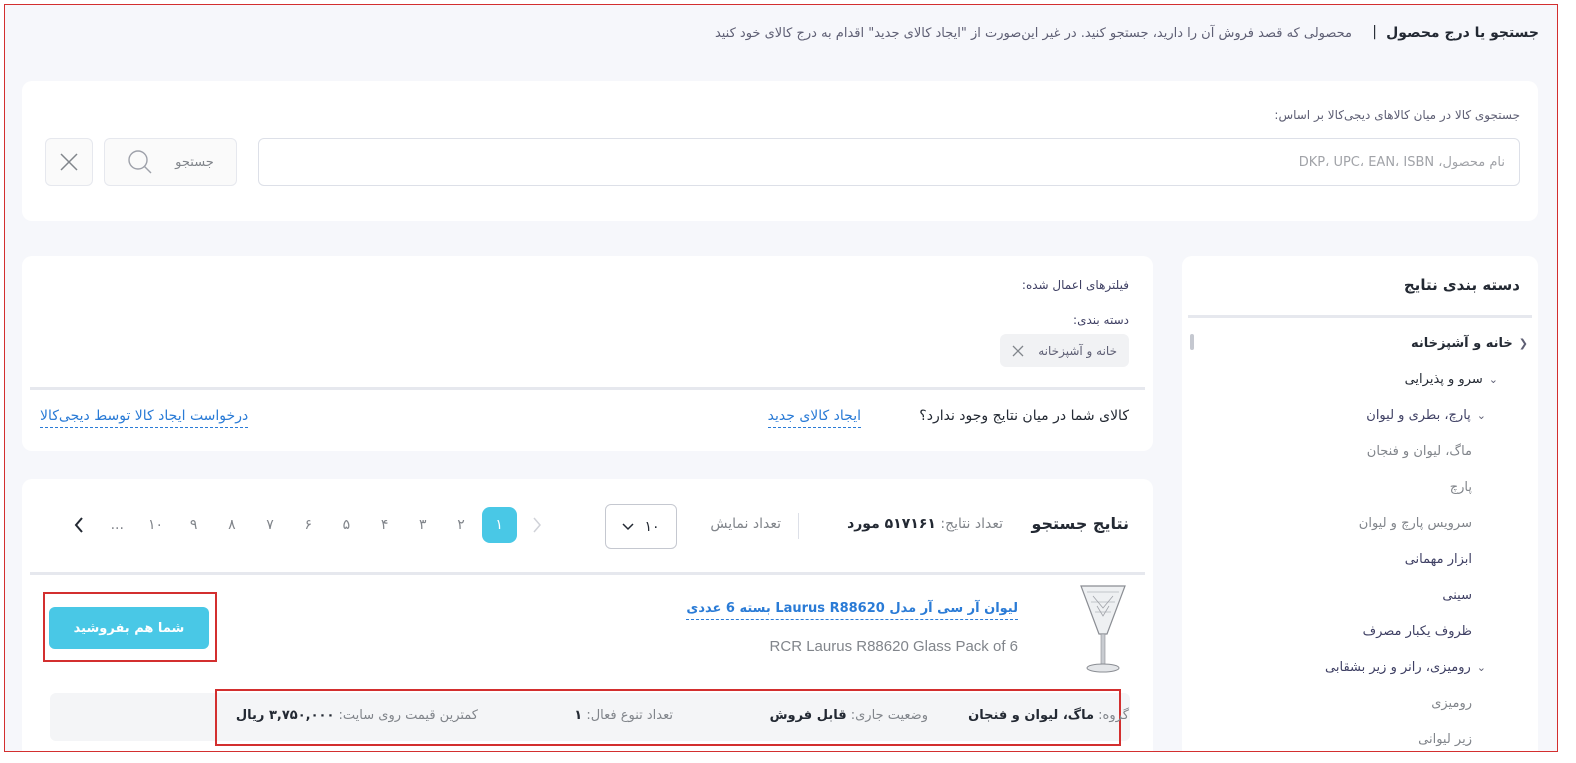 The width and height of the screenshot is (1576, 763). I want to click on sidebar-item-label: سینی, so click(1457, 595).